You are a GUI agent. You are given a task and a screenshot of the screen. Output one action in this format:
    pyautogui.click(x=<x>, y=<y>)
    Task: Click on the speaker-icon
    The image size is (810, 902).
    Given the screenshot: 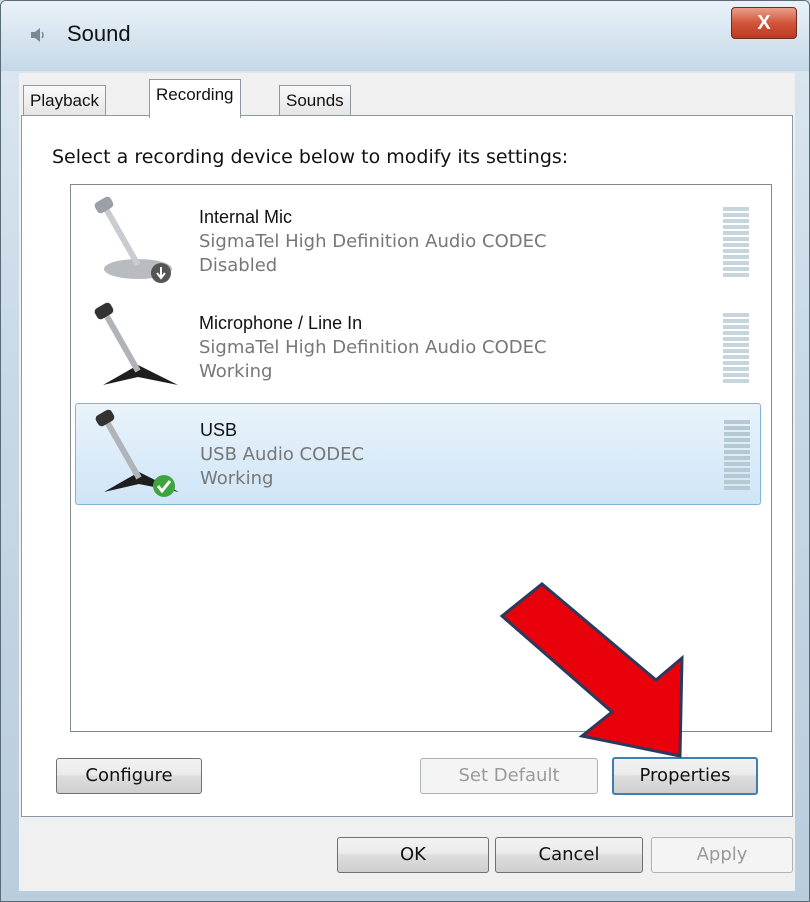 What is the action you would take?
    pyautogui.click(x=37, y=35)
    